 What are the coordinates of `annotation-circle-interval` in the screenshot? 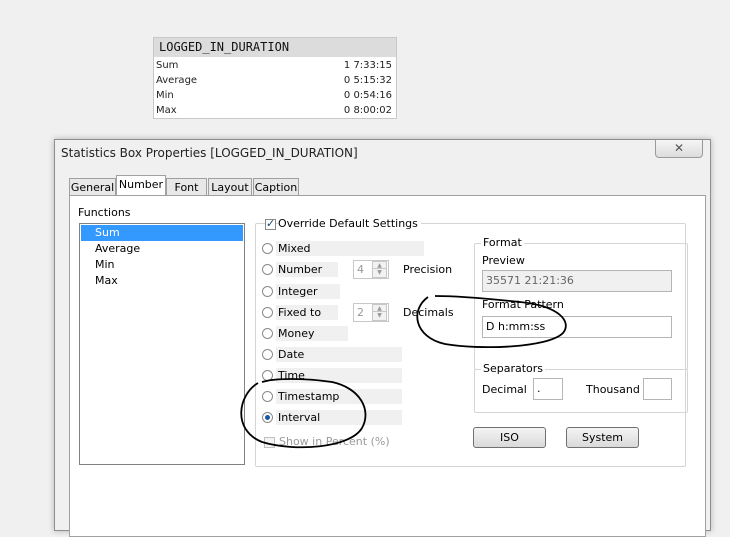 It's located at (303, 413).